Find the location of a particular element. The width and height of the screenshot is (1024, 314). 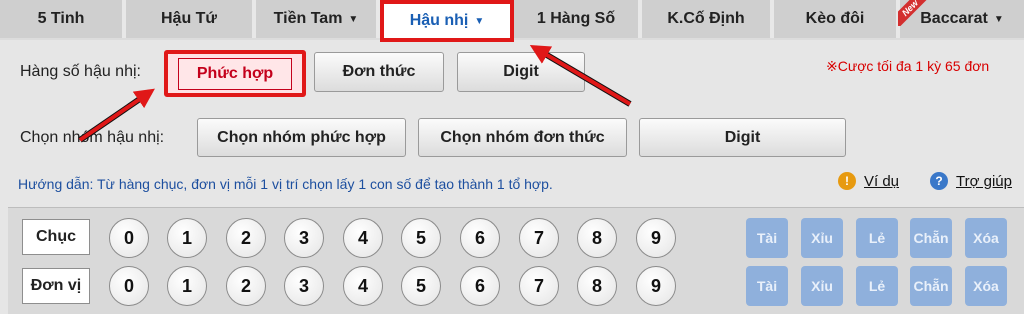

select-single-group-button: Chọn nhóm đơn thức is located at coordinates (522, 137).